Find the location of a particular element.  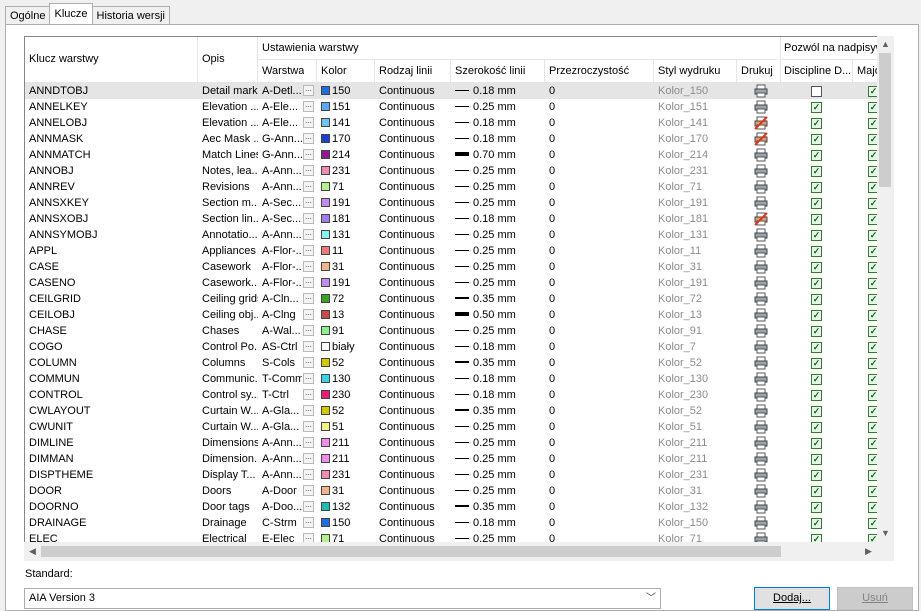

tab-general: Ogólne is located at coordinates (28, 15).